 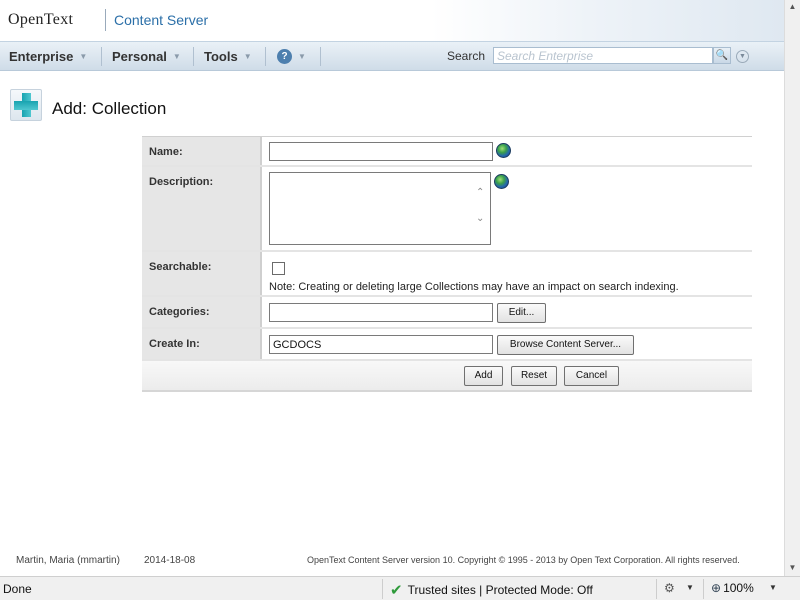 What do you see at coordinates (396, 590) in the screenshot?
I see `checkmark-icon: ✔` at bounding box center [396, 590].